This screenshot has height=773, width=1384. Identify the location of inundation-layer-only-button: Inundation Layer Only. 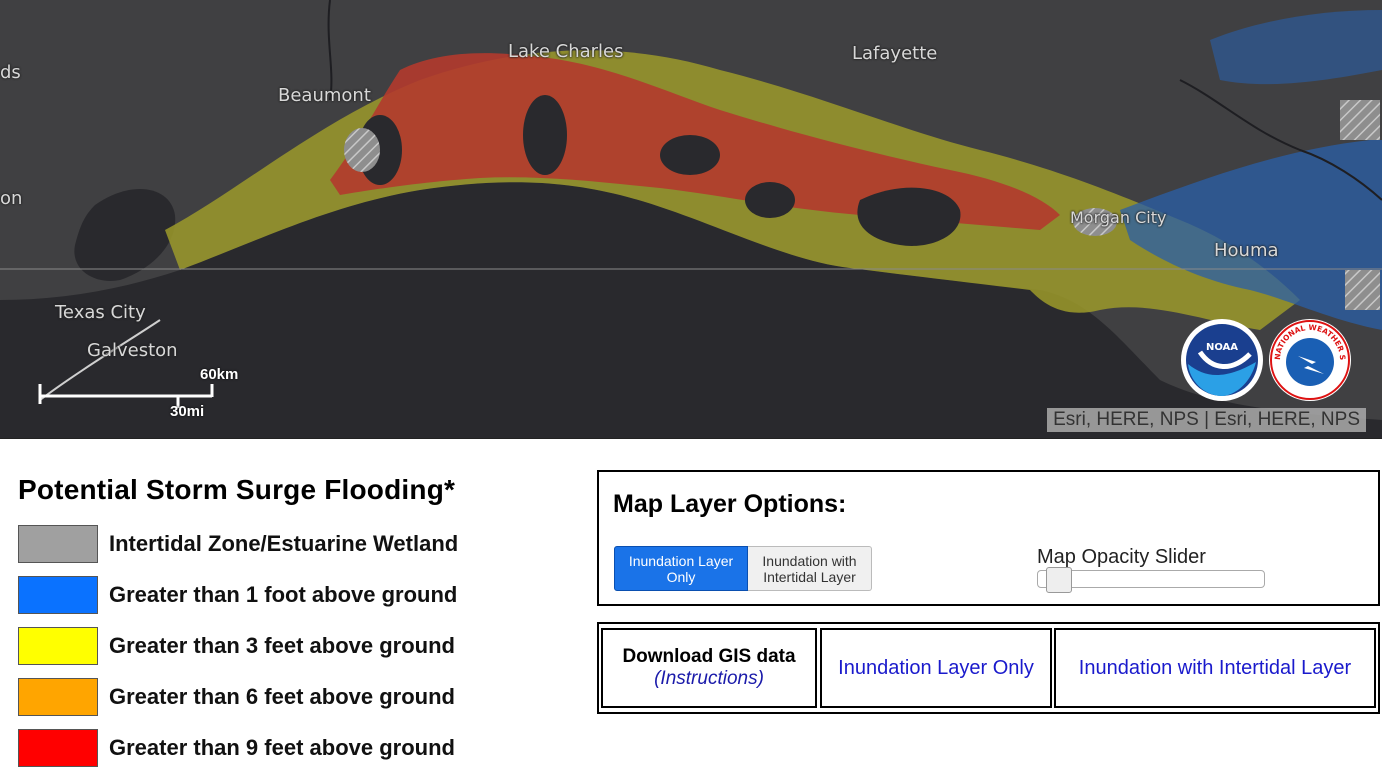
(681, 568).